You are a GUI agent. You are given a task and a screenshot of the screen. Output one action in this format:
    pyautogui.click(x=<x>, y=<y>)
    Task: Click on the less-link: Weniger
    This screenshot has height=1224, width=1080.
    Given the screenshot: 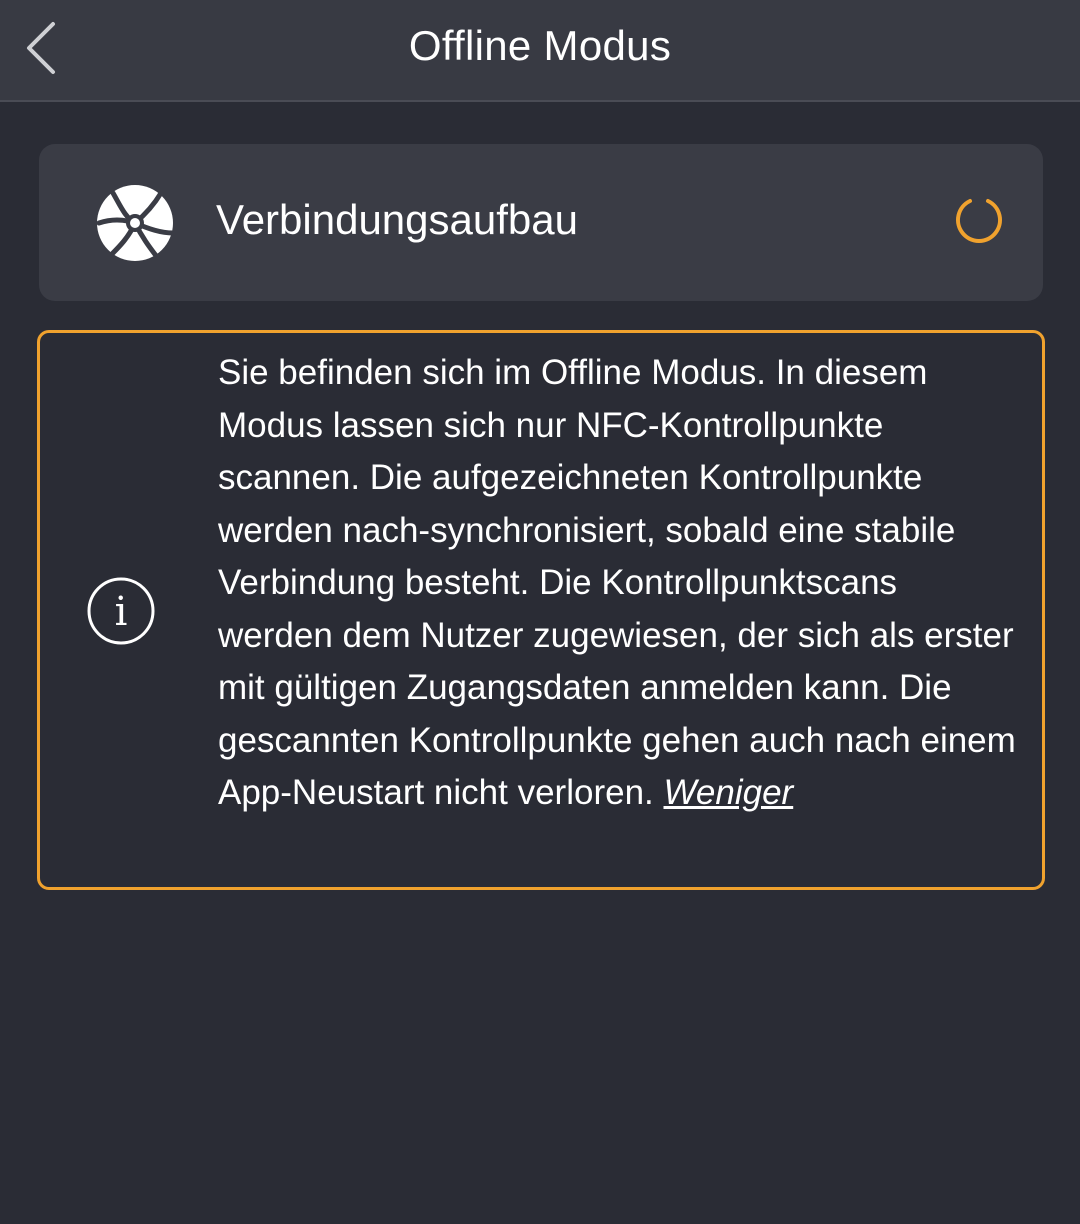 What is the action you would take?
    pyautogui.click(x=729, y=792)
    